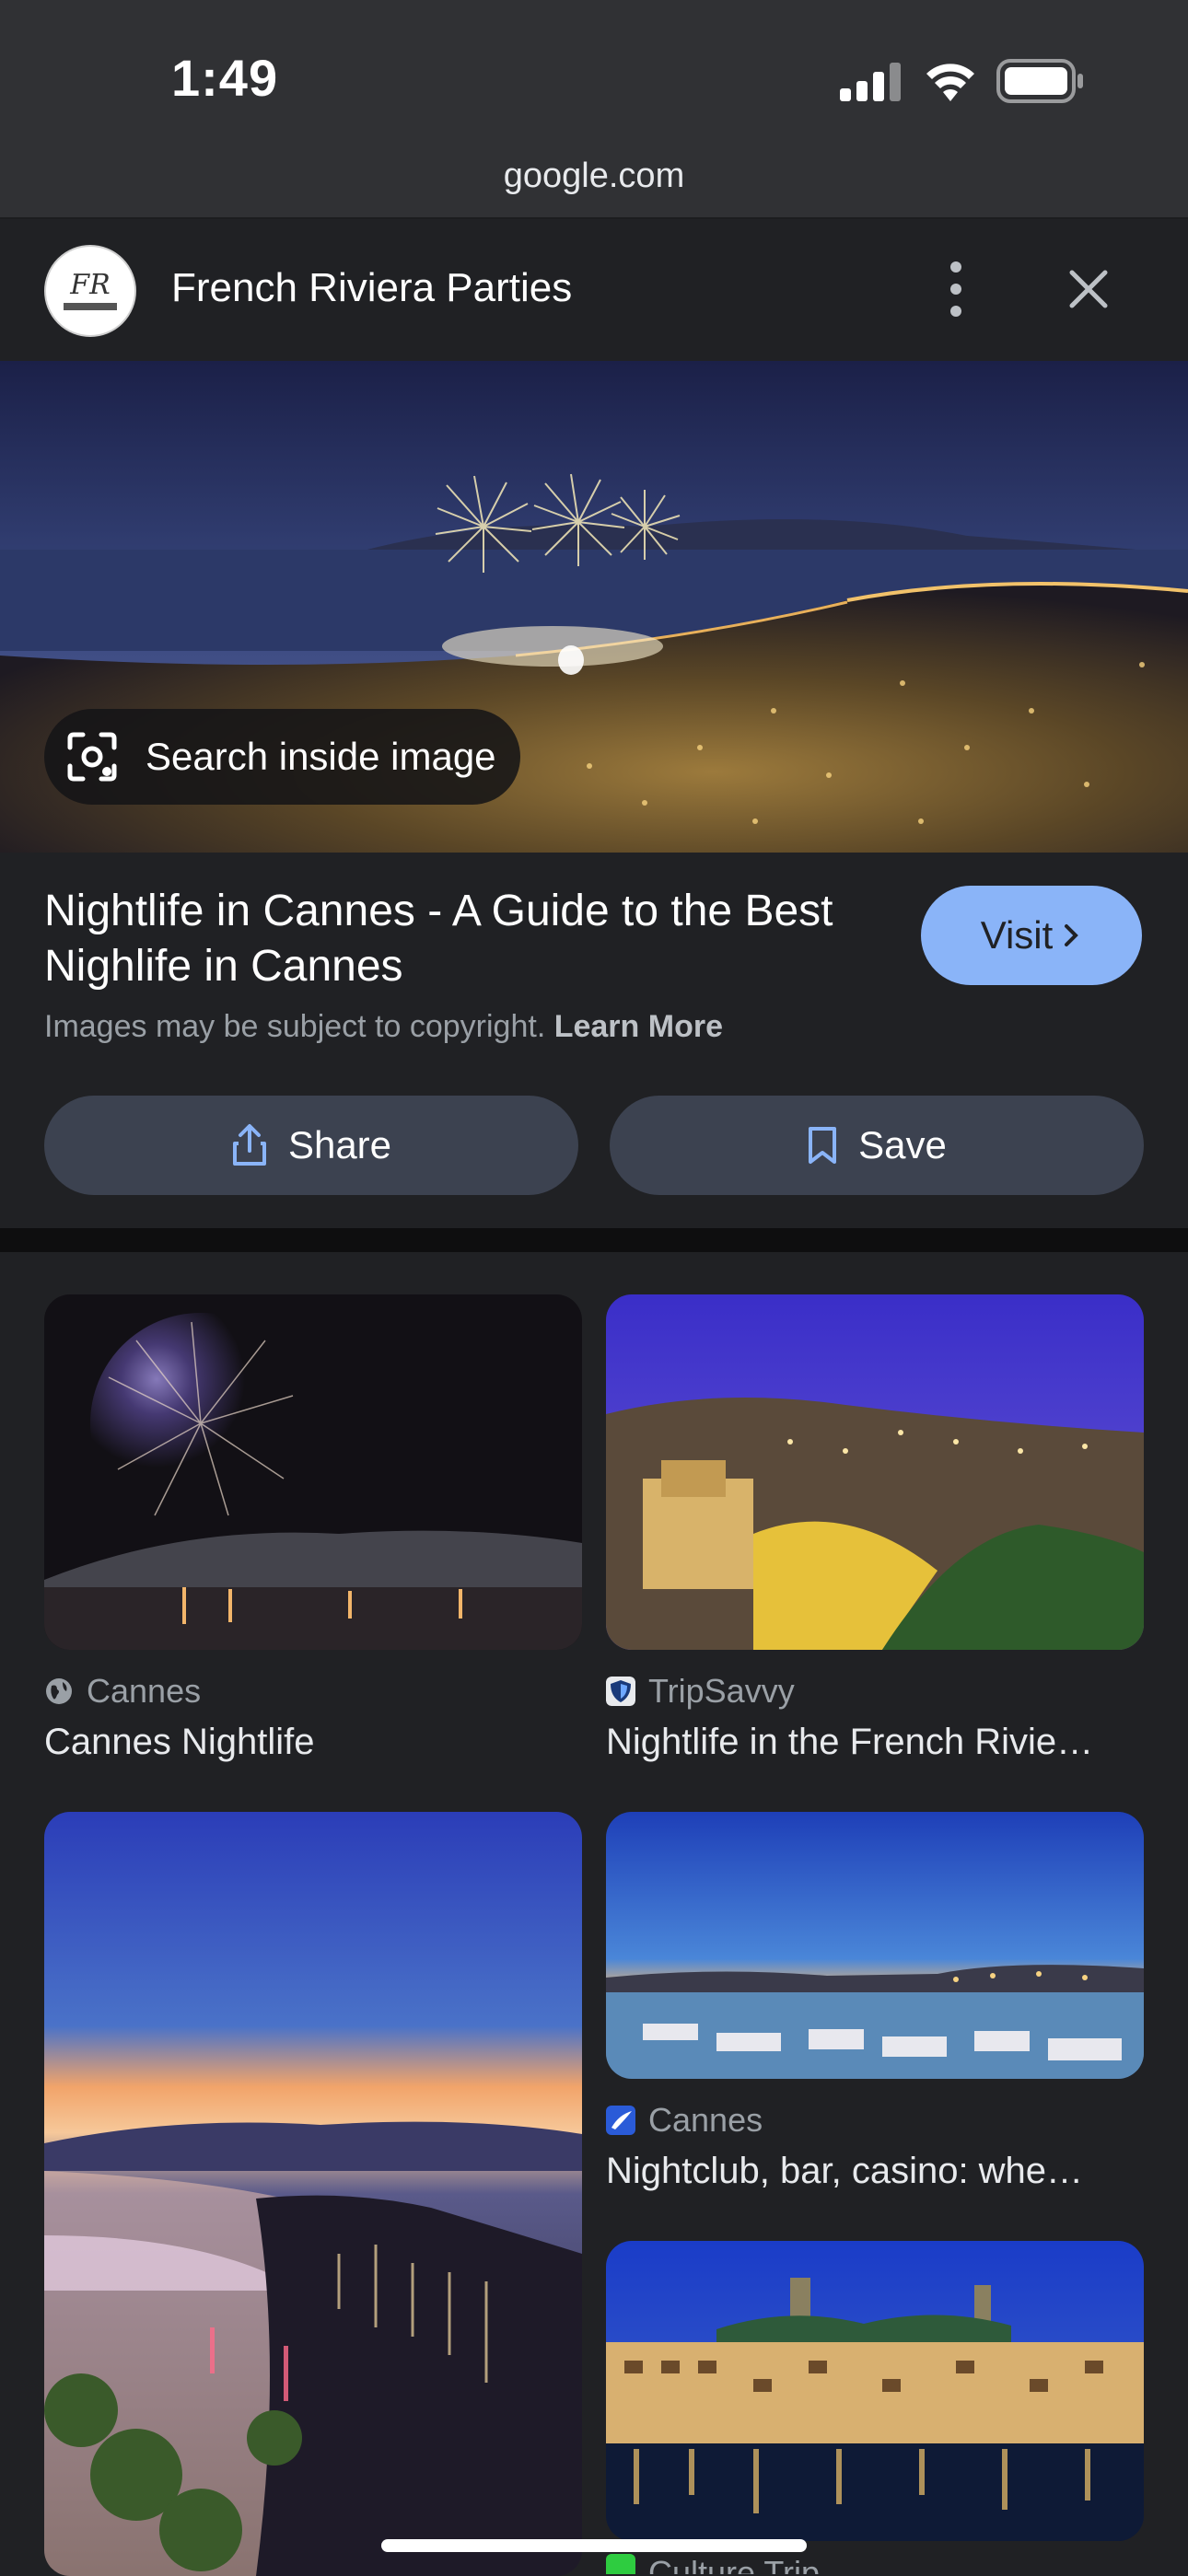  I want to click on related-image-riviera, so click(875, 1472).